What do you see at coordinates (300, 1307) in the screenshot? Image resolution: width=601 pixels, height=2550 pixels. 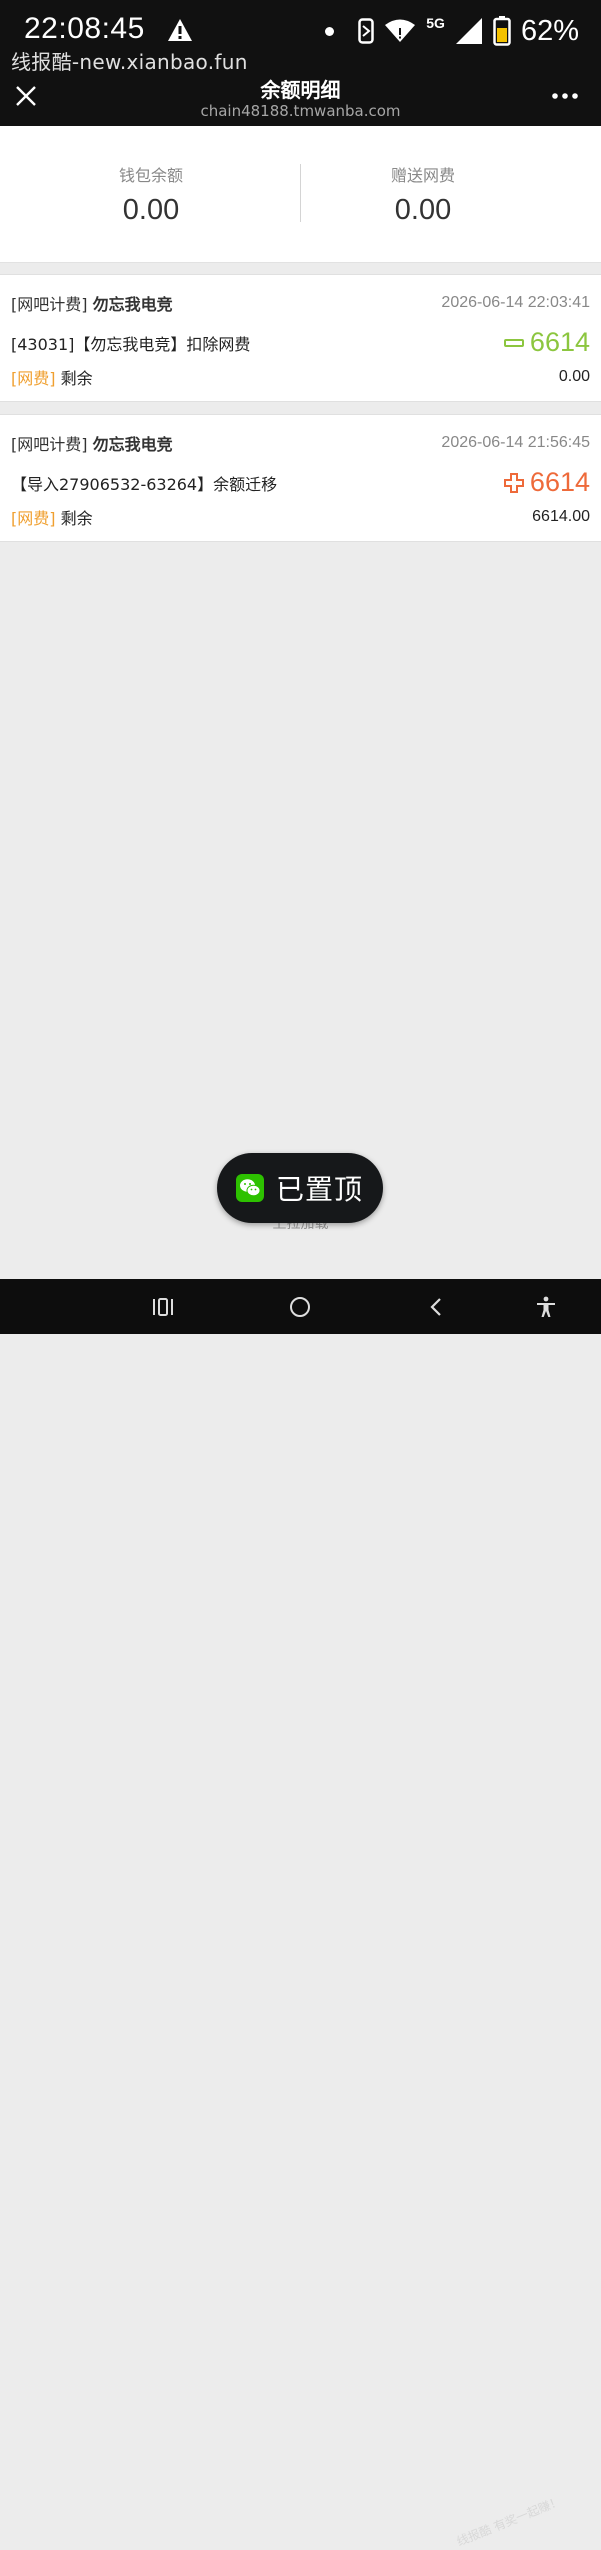 I see `home-icon` at bounding box center [300, 1307].